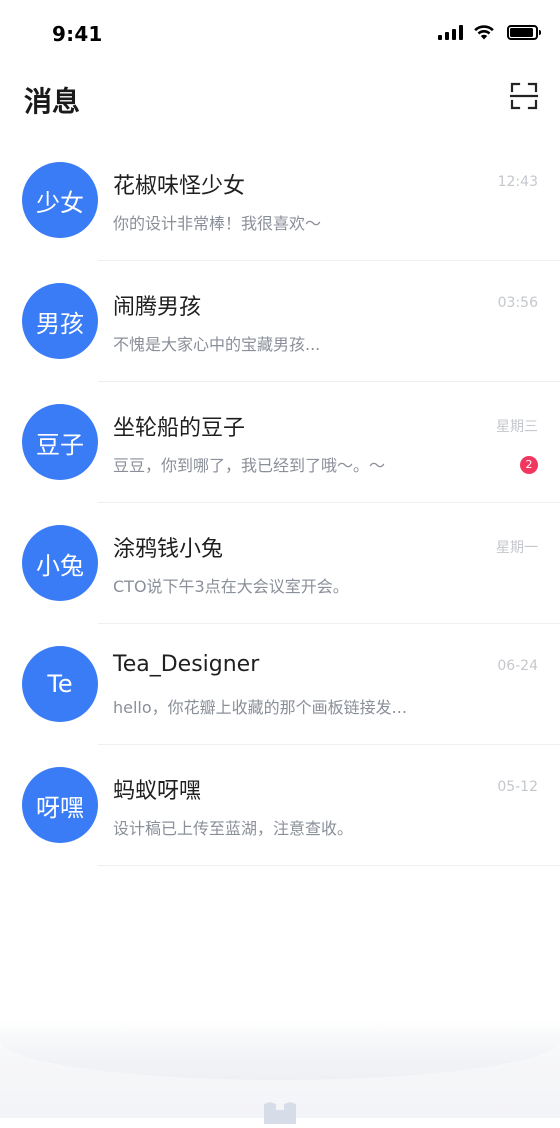 This screenshot has width=560, height=1128. I want to click on header: 消息, so click(280, 100).